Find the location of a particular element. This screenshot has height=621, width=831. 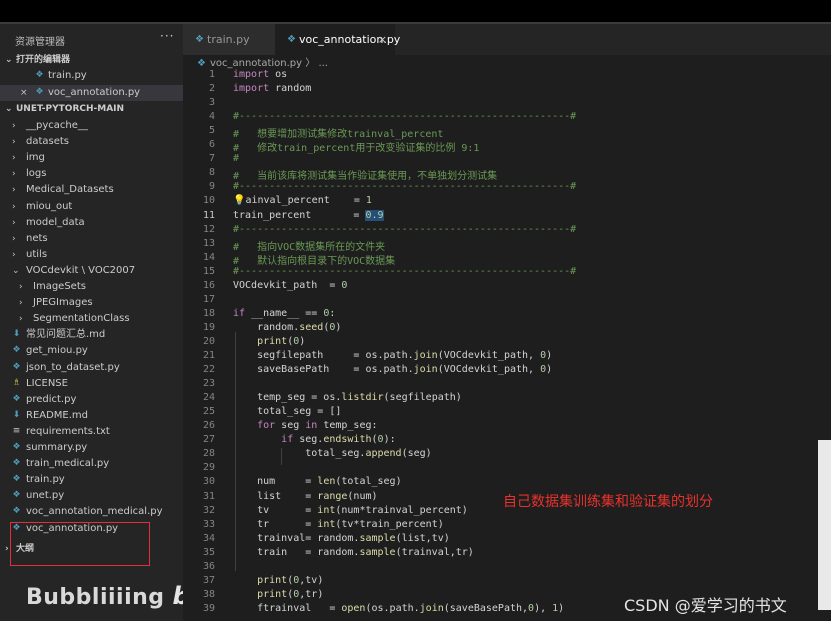

project-header: ⌄ UNET-PYTORCH-MAIN is located at coordinates (91, 109).